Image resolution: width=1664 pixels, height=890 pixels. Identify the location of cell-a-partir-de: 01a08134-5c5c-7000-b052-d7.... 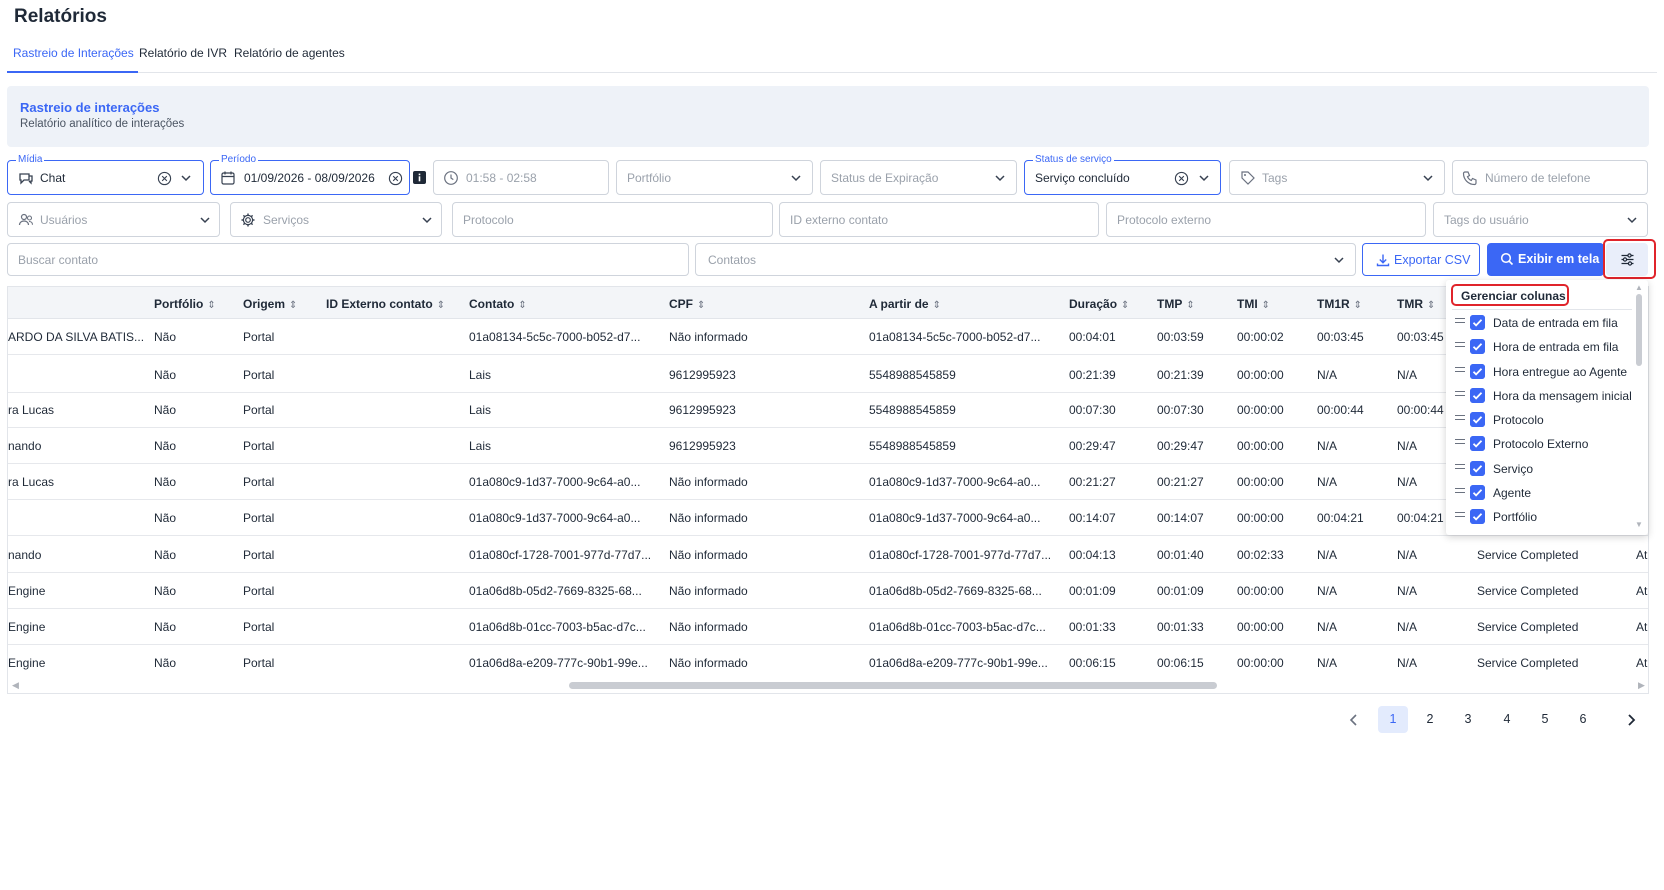
(955, 337).